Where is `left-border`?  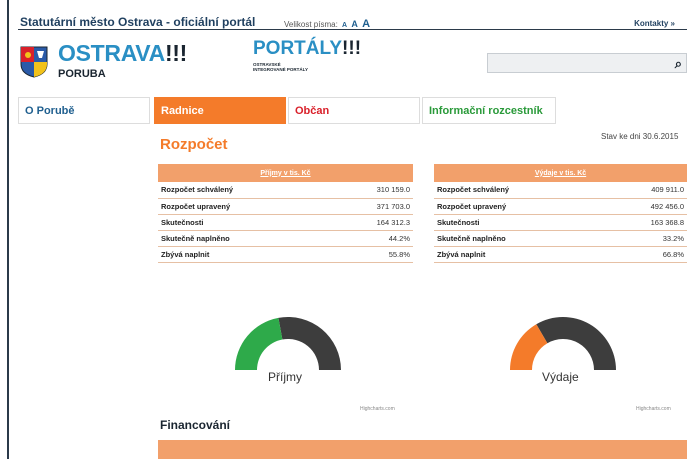
left-border is located at coordinates (8, 229).